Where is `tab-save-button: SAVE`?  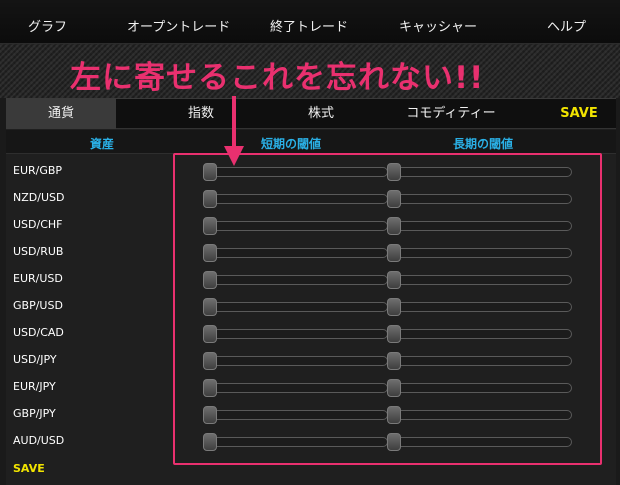
tab-save-button: SAVE is located at coordinates (579, 114).